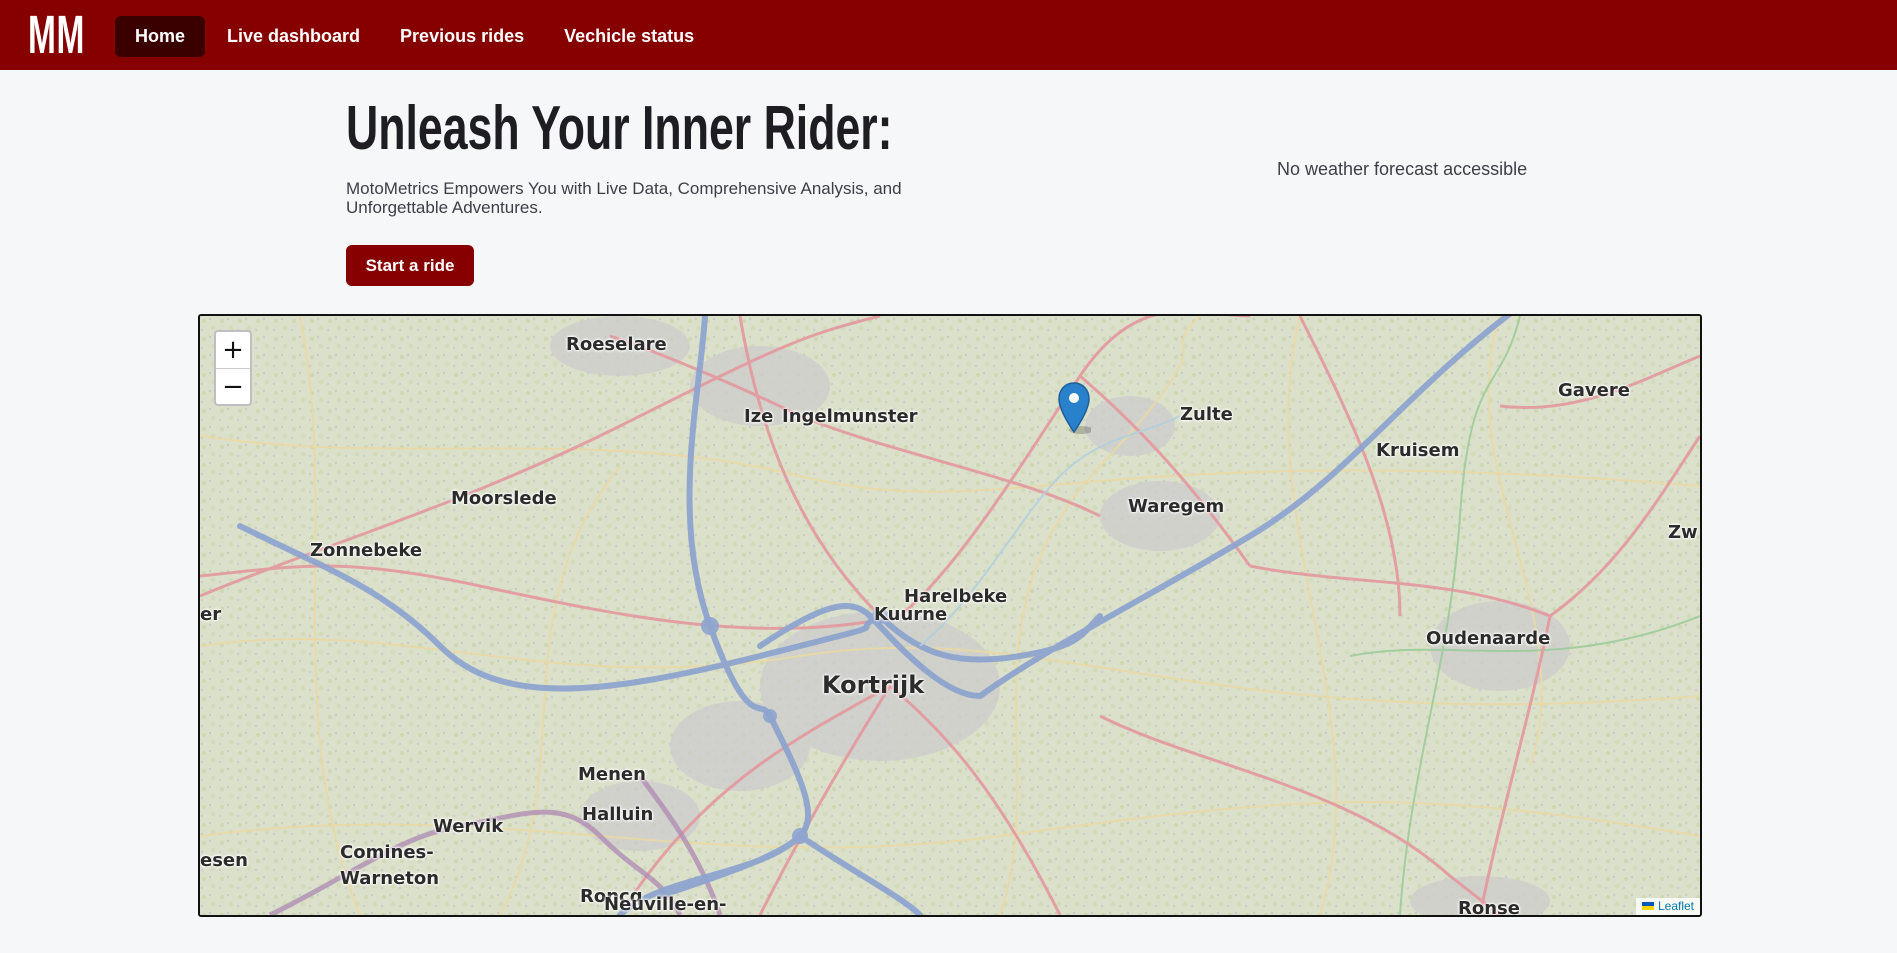  I want to click on hero-title: Unleash Your Inner Rider:, so click(619, 128).